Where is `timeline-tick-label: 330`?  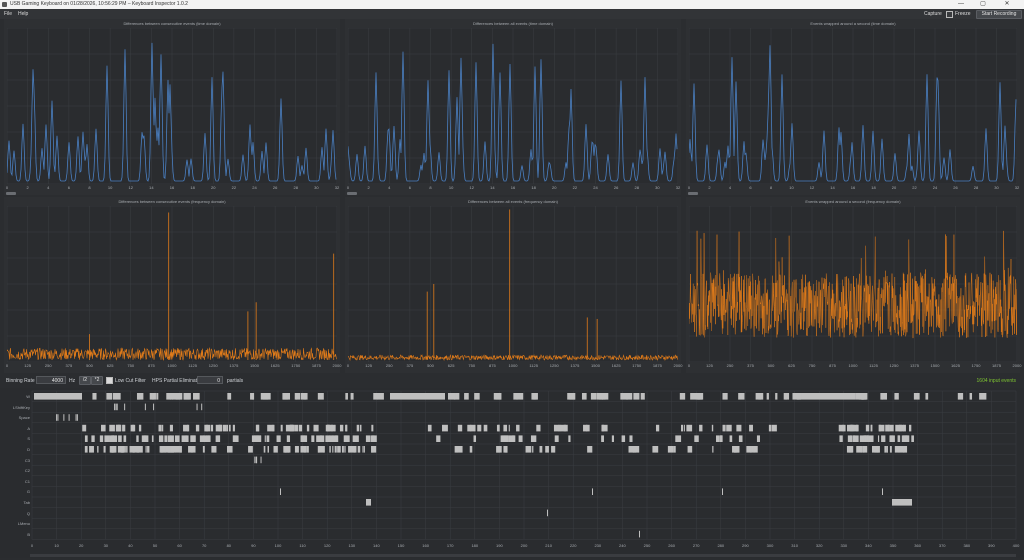 timeline-tick-label: 330 is located at coordinates (844, 546).